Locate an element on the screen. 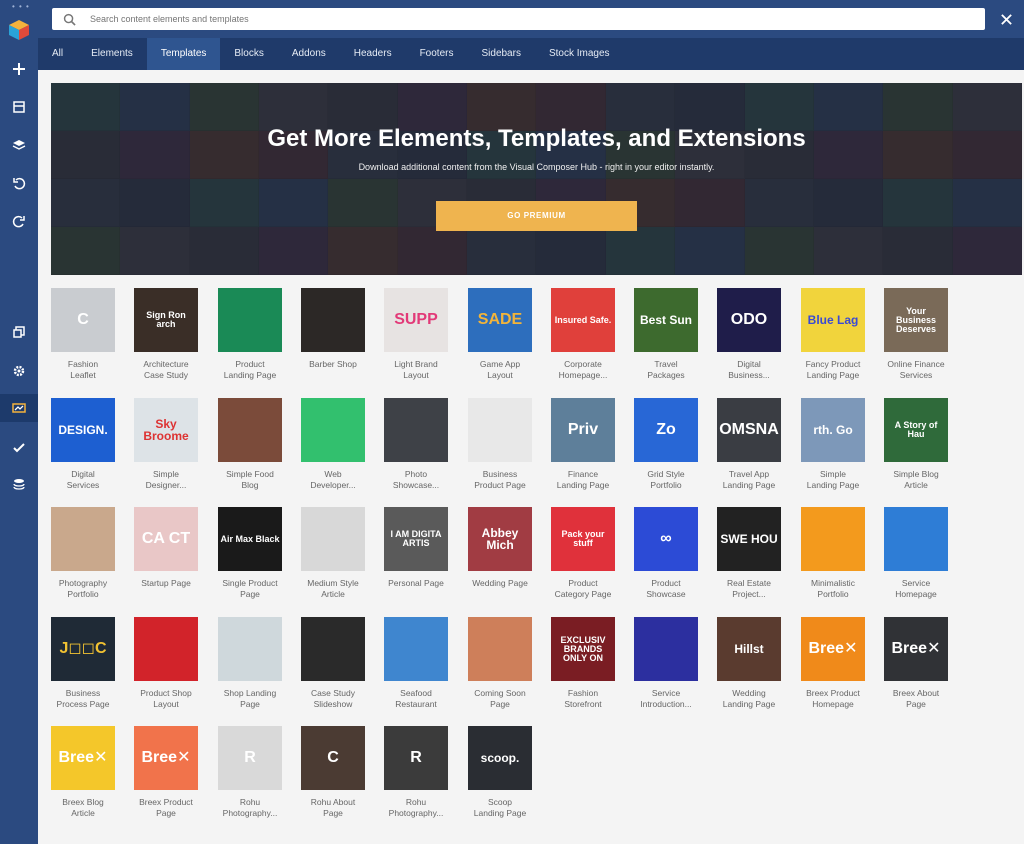 The width and height of the screenshot is (1024, 844). template-thumbnail: EXCLUSIV BRANDS ONLY ON is located at coordinates (583, 649).